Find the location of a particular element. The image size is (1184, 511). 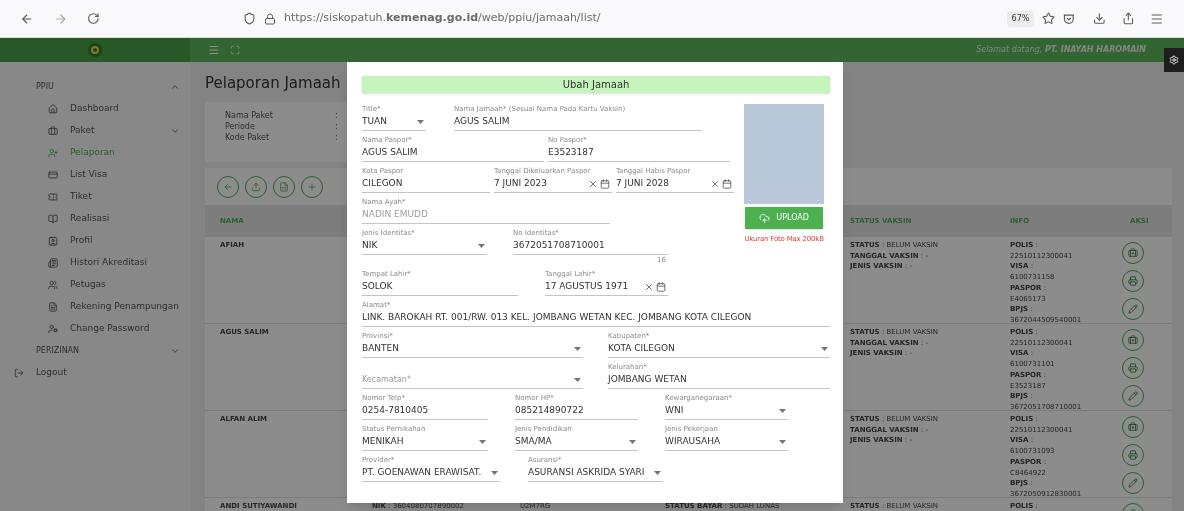

sidebar-section: PPIU is located at coordinates (95, 87).